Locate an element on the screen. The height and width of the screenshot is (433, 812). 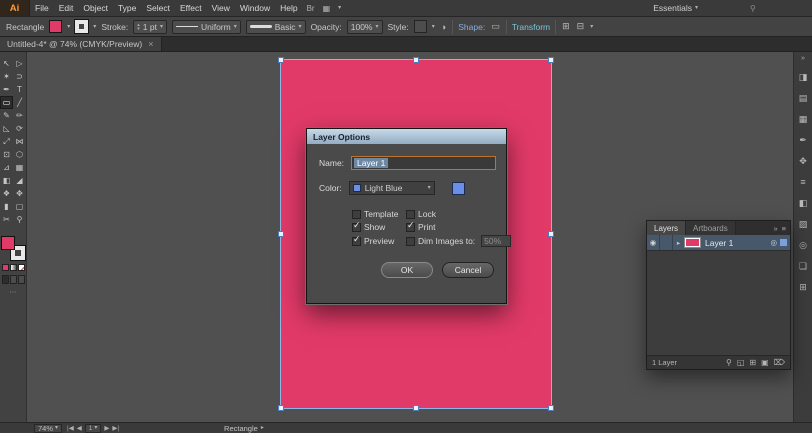
fill-stroke-indicator is located at coordinates (13, 248).